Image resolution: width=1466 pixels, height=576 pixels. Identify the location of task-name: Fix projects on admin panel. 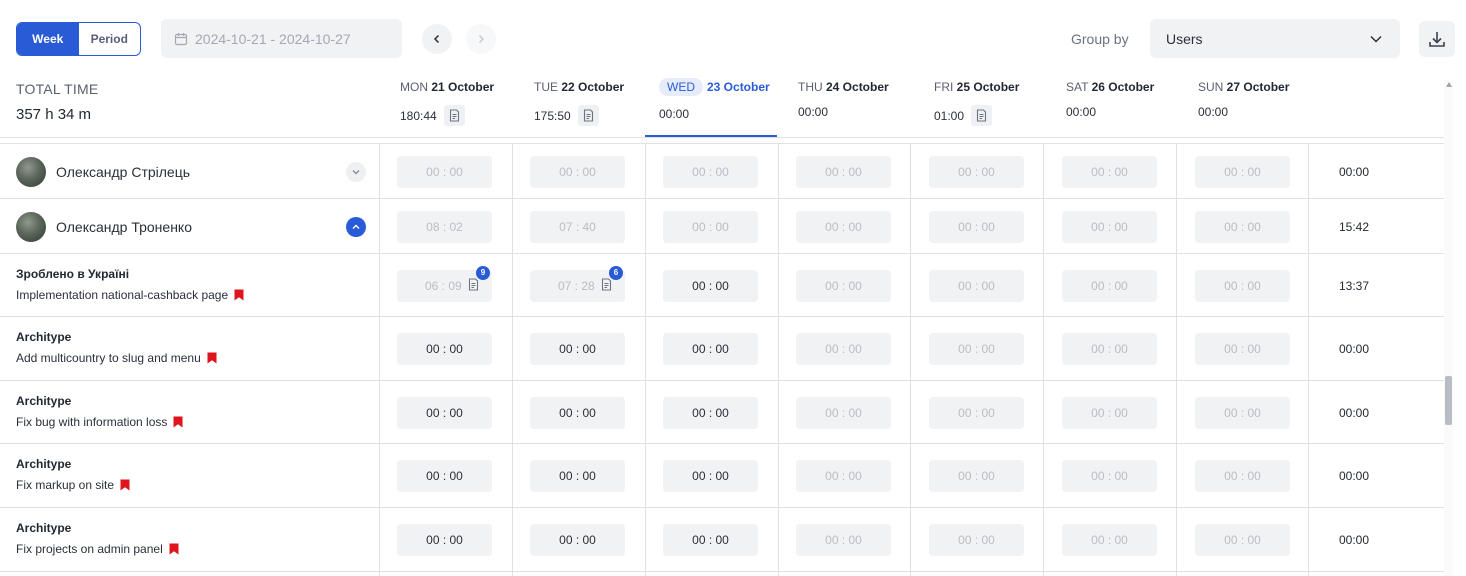
(97, 549).